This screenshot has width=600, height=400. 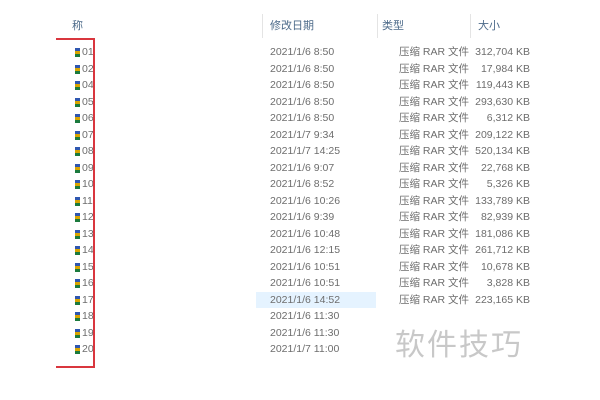 I want to click on file-size: 312,704 KB, so click(x=502, y=52).